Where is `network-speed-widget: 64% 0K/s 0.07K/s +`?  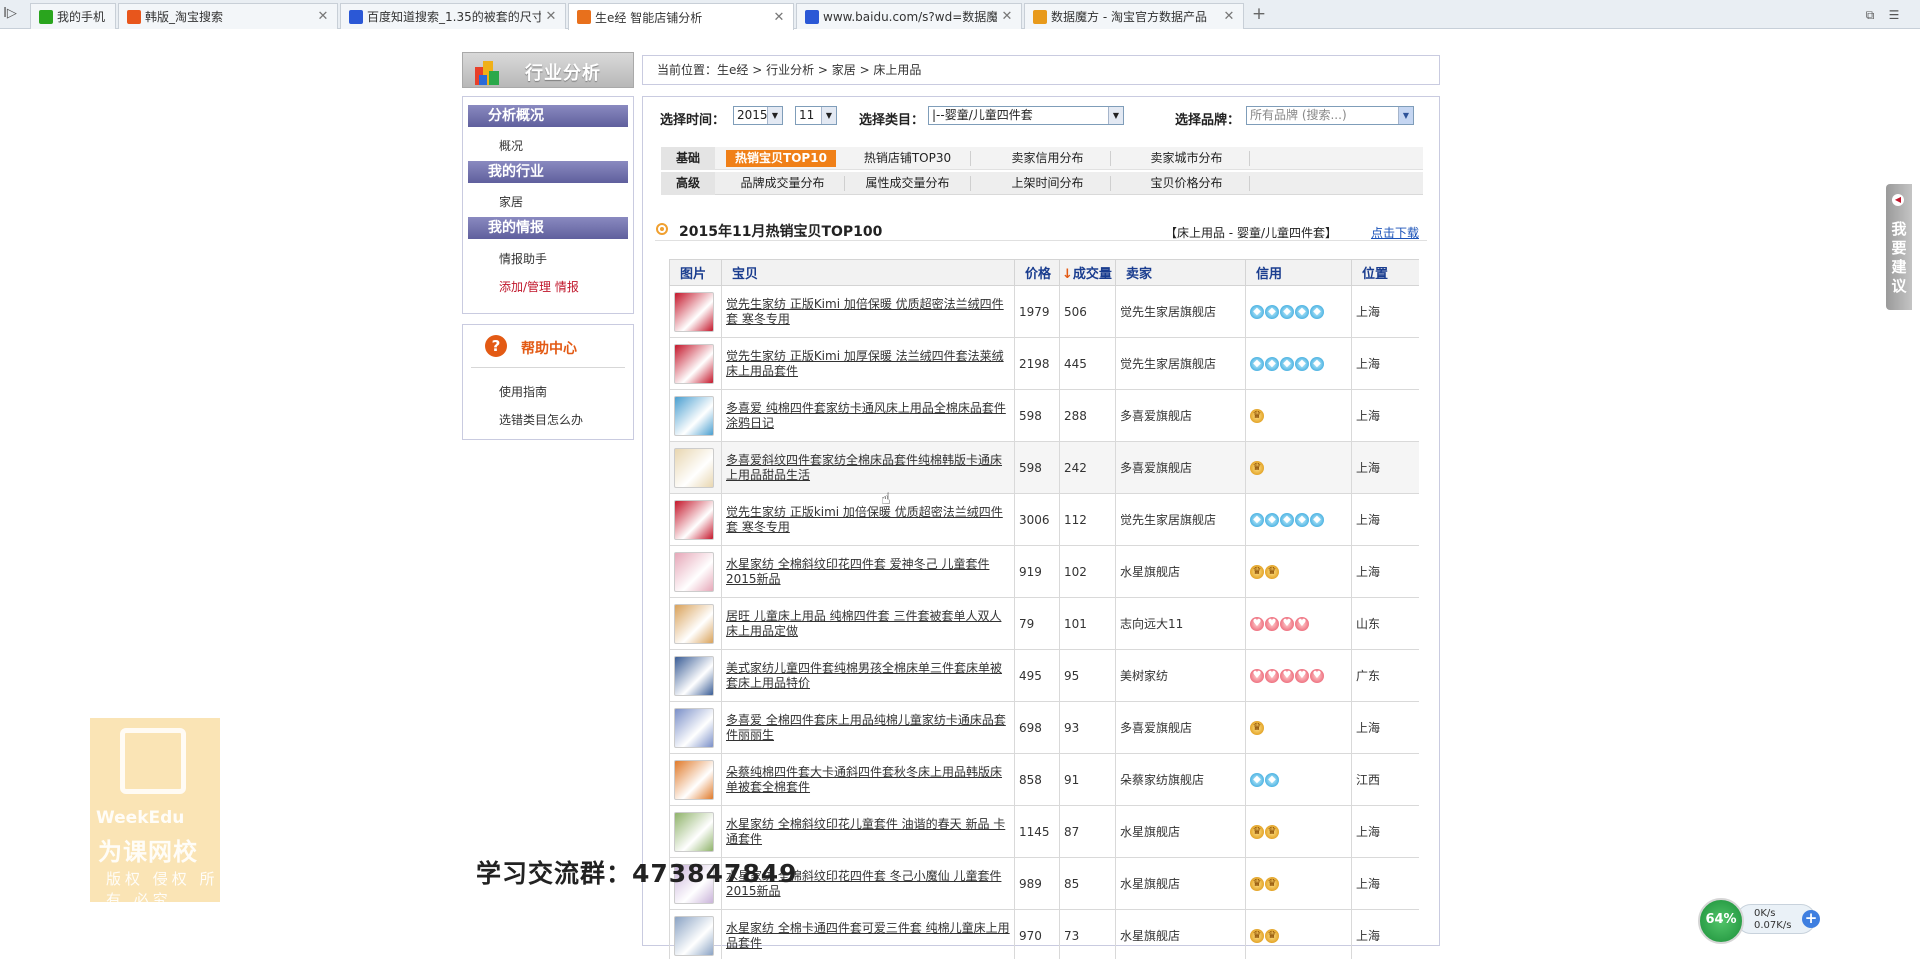 network-speed-widget: 64% 0K/s 0.07K/s + is located at coordinates (1760, 919).